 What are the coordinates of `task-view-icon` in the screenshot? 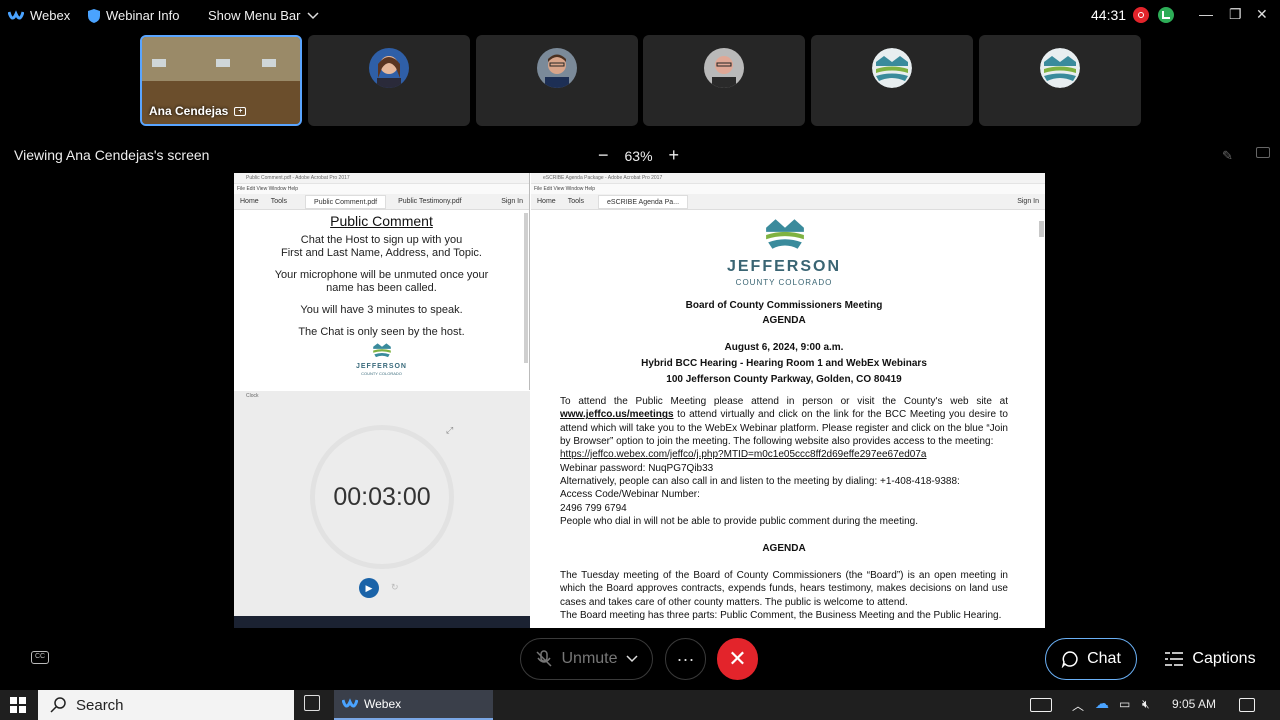 It's located at (312, 703).